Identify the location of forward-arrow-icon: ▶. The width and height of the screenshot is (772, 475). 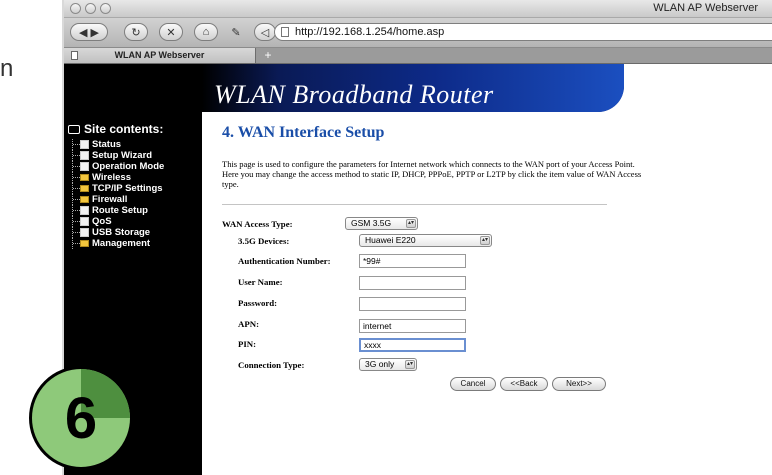
(95, 32).